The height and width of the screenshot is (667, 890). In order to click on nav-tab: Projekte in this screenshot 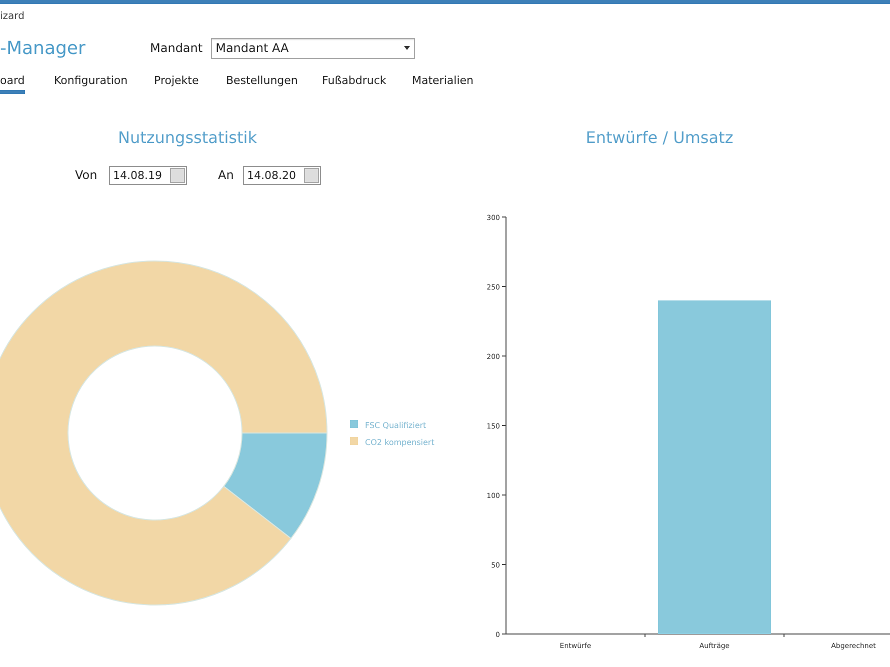, I will do `click(176, 82)`.